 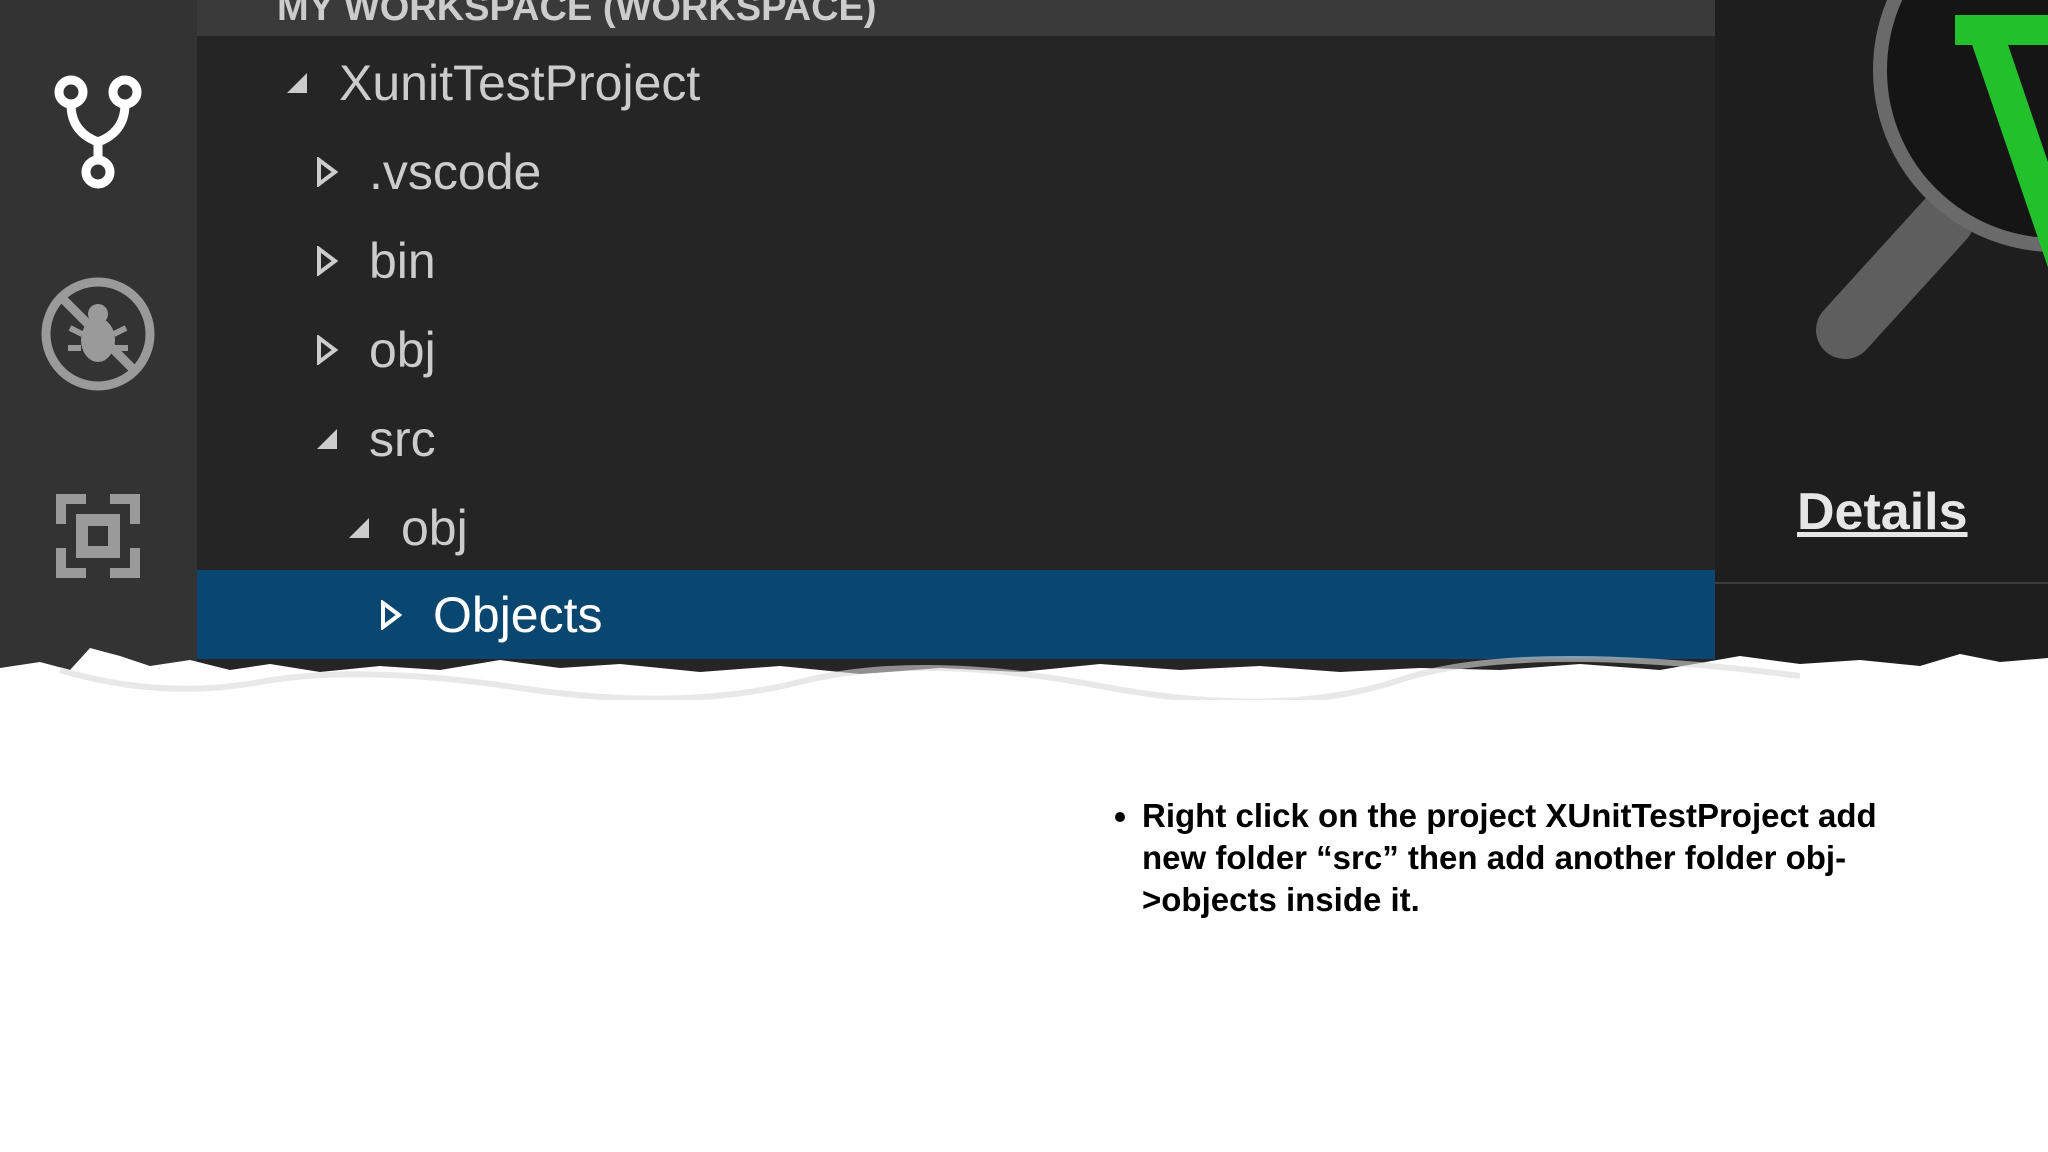 I want to click on tree-item-obj: obj, so click(x=956, y=349).